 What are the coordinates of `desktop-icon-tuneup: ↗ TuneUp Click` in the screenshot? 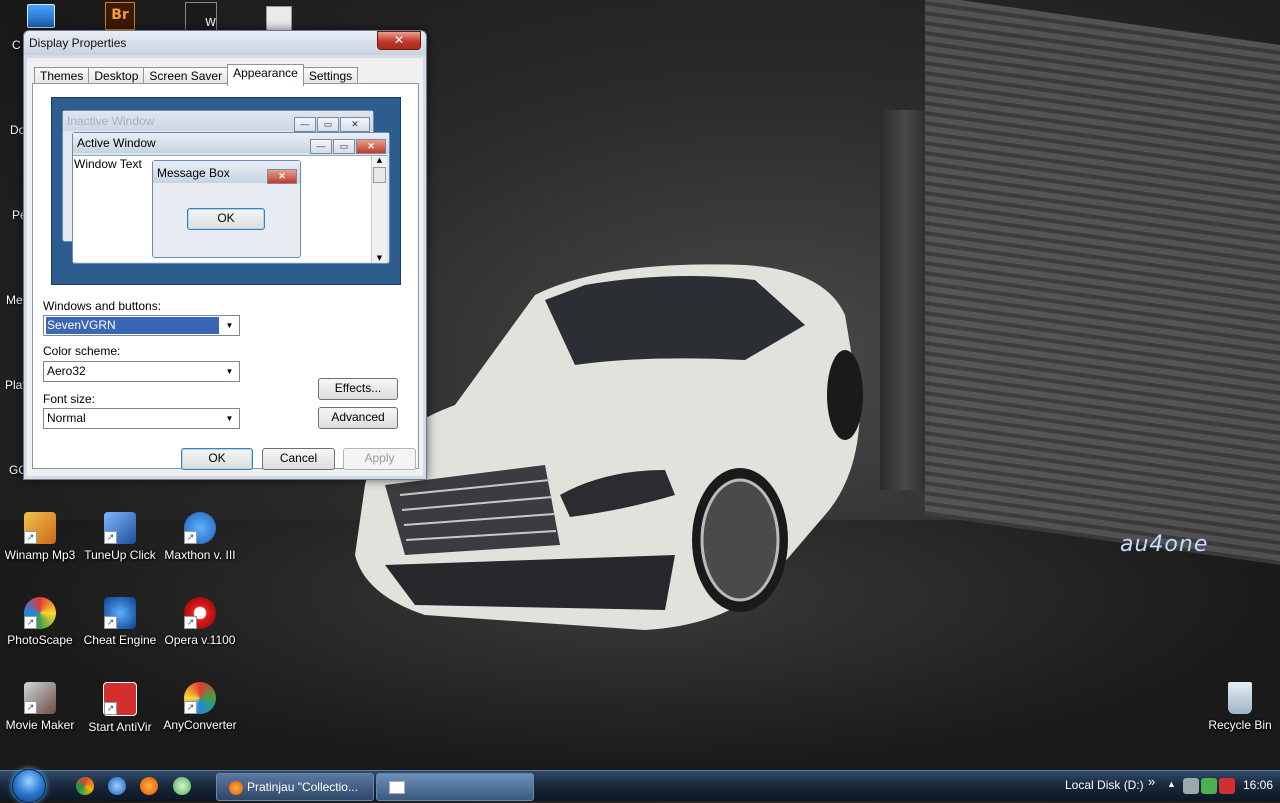 It's located at (120, 537).